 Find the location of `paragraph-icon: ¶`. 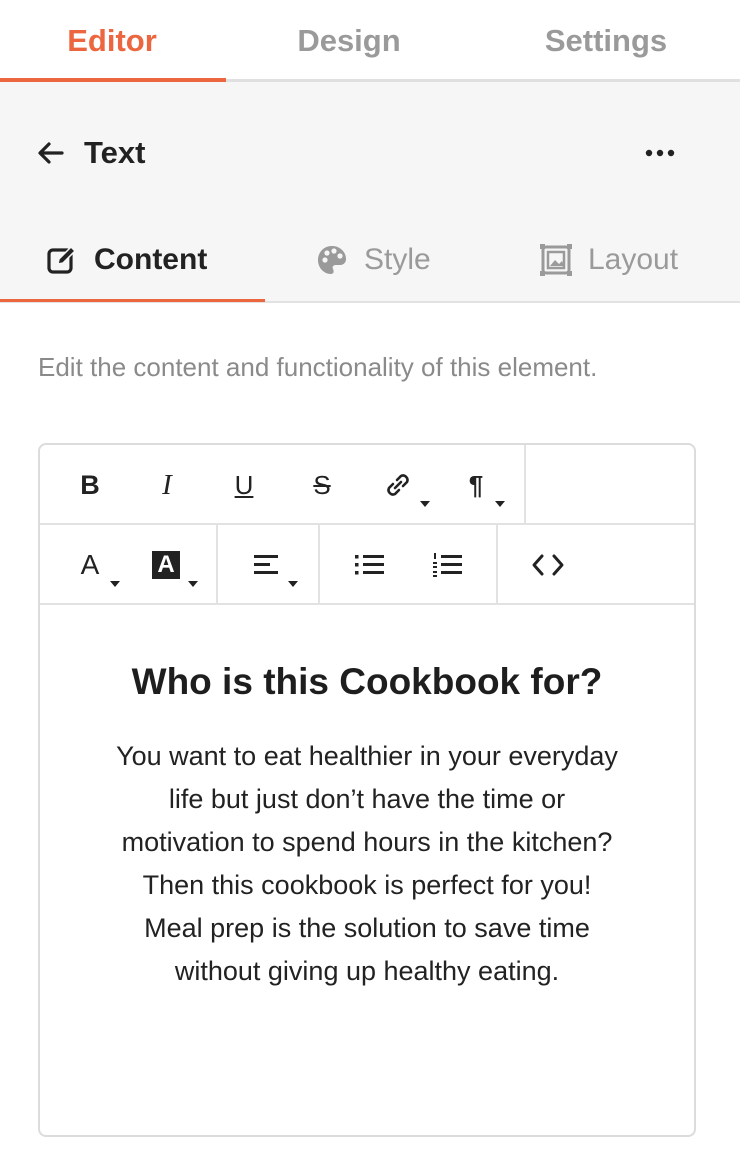

paragraph-icon: ¶ is located at coordinates (476, 484).